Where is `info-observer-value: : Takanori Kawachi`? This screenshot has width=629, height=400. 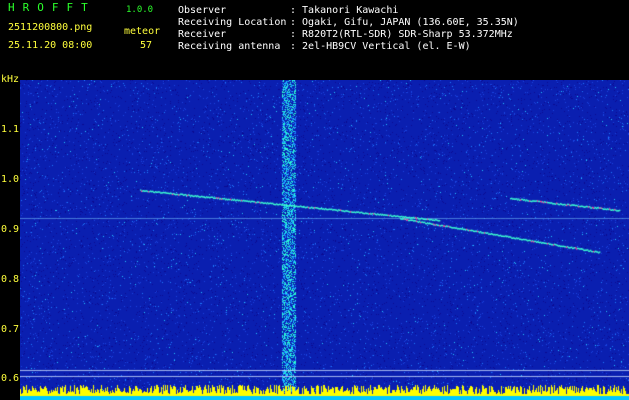 info-observer-value: : Takanori Kawachi is located at coordinates (344, 10).